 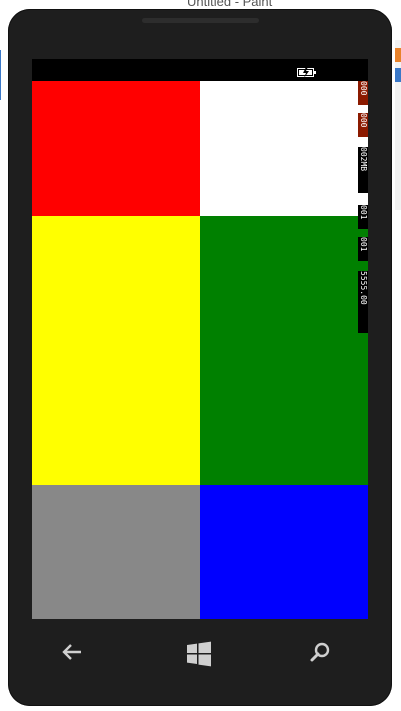 What do you see at coordinates (116, 148) in the screenshot?
I see `red-tile` at bounding box center [116, 148].